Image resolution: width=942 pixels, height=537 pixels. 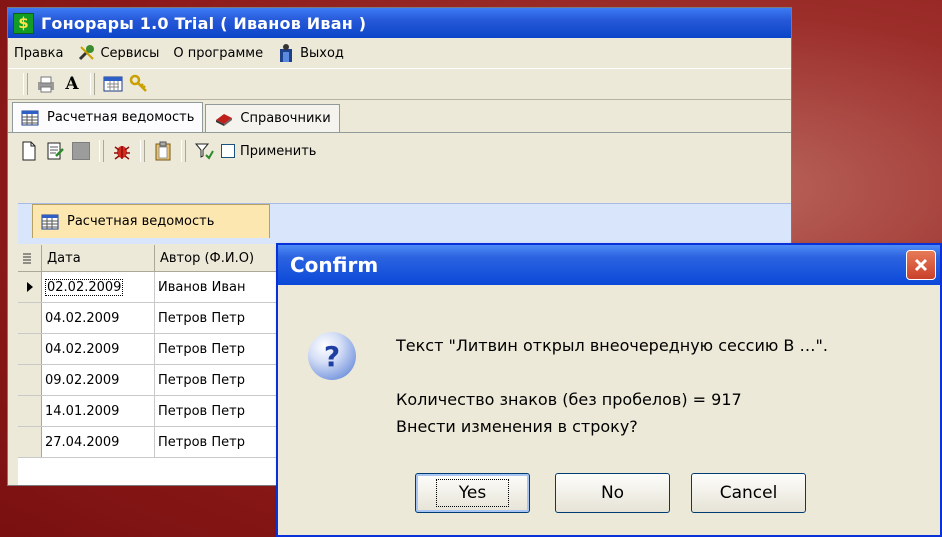 I want to click on toolbar-grip, so click(x=25, y=84).